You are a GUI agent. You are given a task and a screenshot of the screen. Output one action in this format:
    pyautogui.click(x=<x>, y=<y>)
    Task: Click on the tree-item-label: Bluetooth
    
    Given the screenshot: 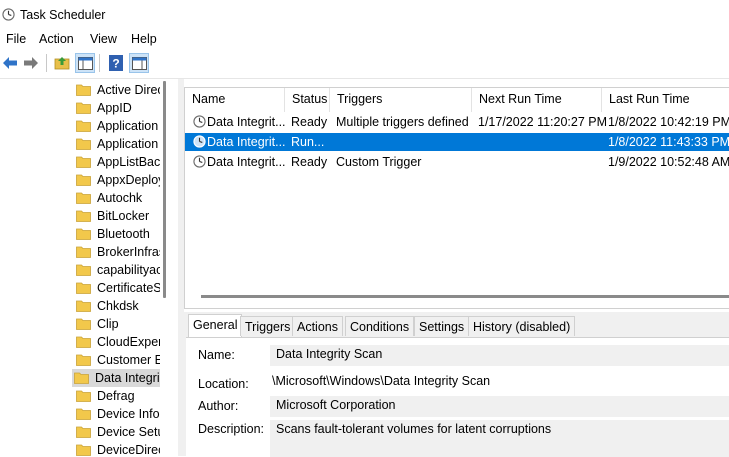 What is the action you would take?
    pyautogui.click(x=123, y=234)
    